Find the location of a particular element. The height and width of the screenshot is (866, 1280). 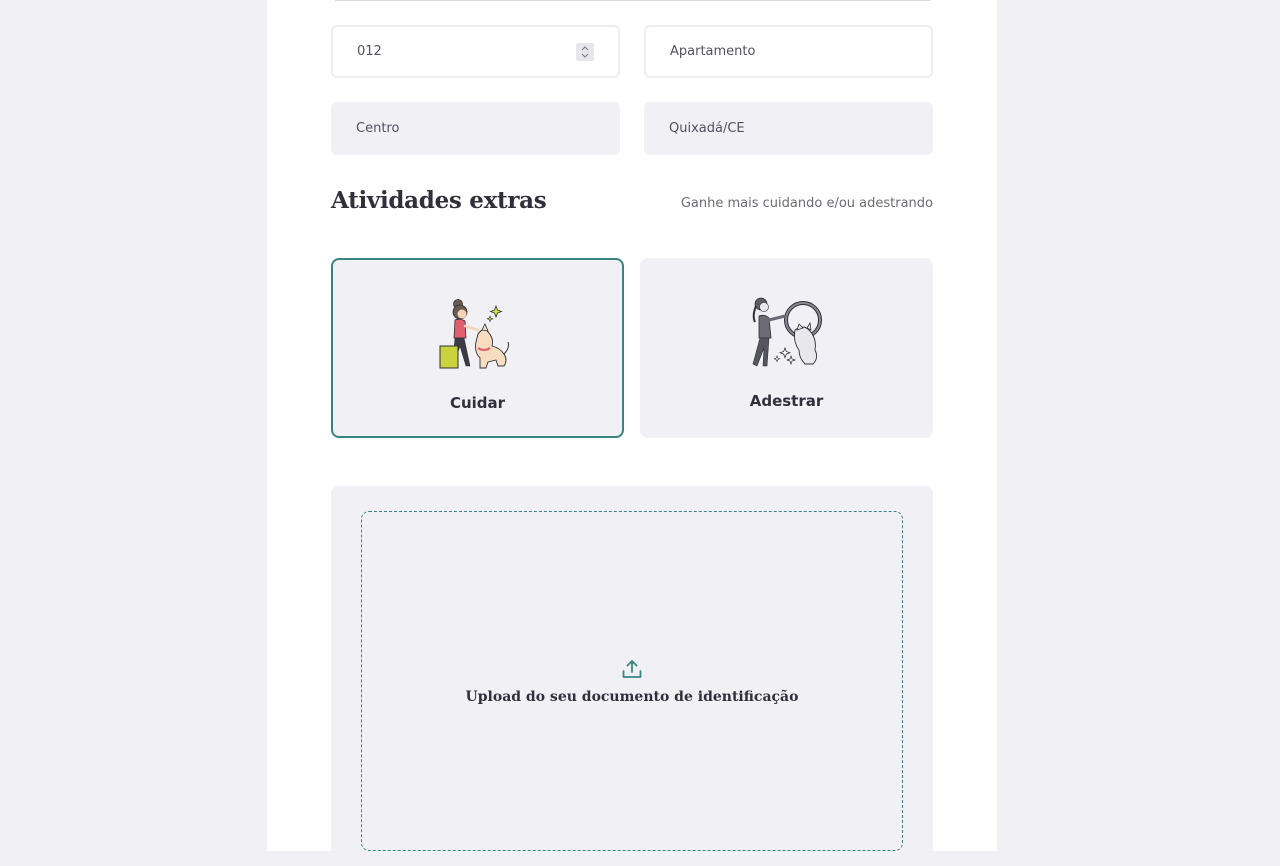

option-label-cuidar: Cuidar is located at coordinates (477, 403).